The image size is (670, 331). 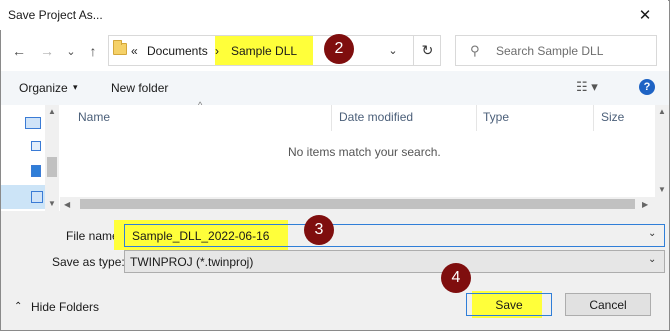 What do you see at coordinates (47, 51) in the screenshot?
I see `forward-arrow-icon: →` at bounding box center [47, 51].